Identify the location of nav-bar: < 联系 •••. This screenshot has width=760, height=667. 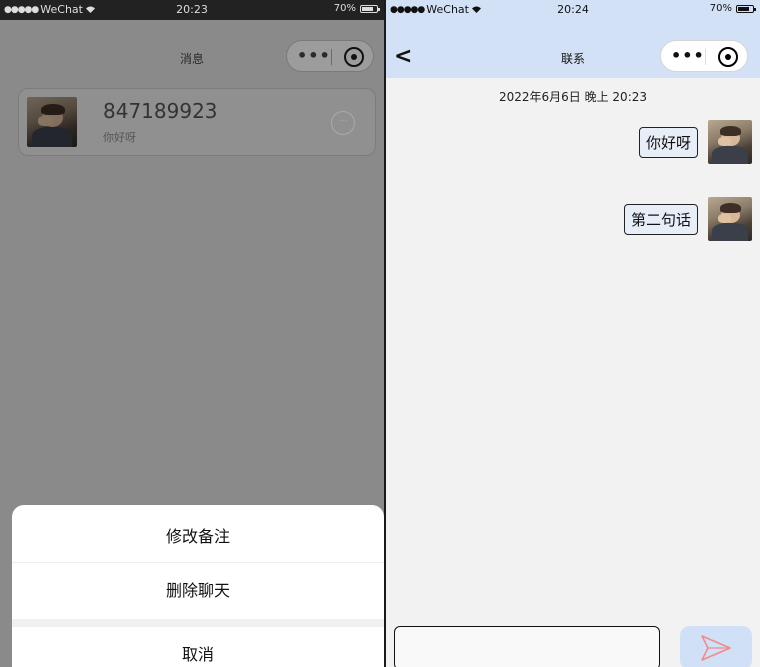
(573, 49).